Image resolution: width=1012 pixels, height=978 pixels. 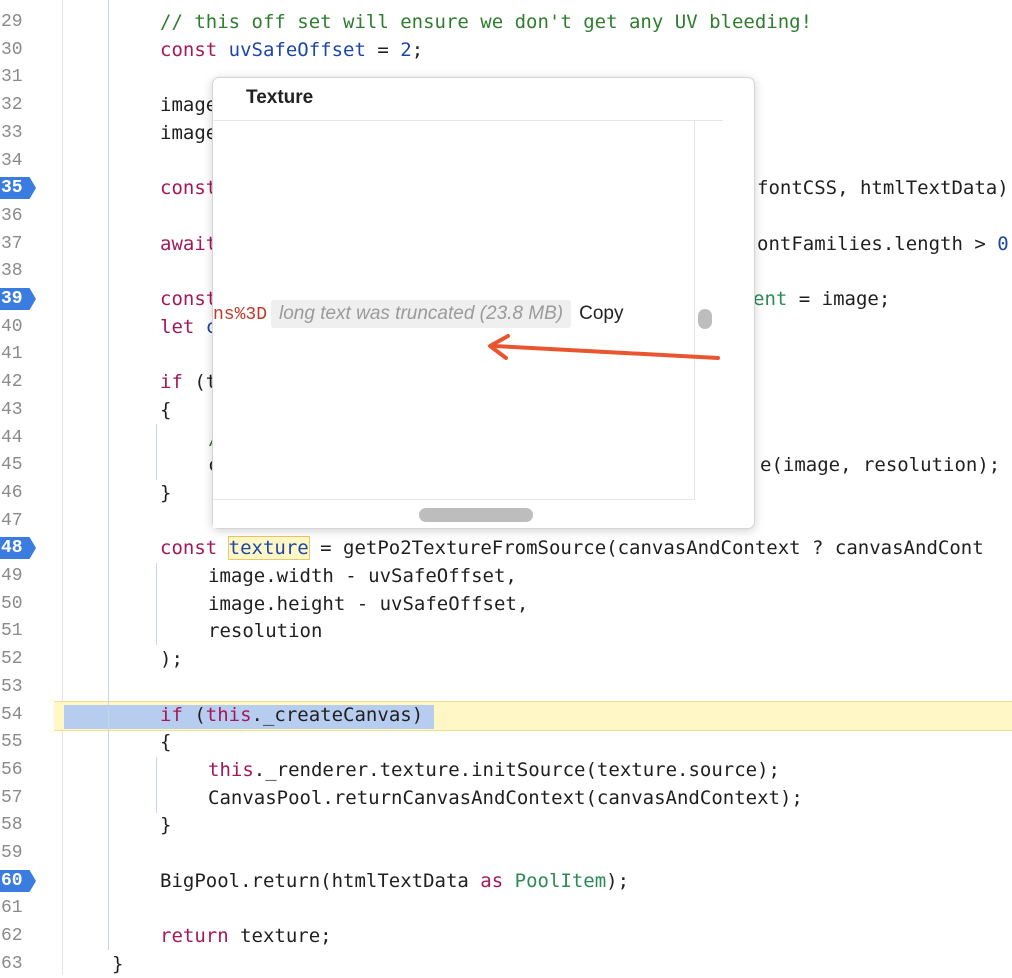 What do you see at coordinates (20, 105) in the screenshot?
I see `line-number: 32` at bounding box center [20, 105].